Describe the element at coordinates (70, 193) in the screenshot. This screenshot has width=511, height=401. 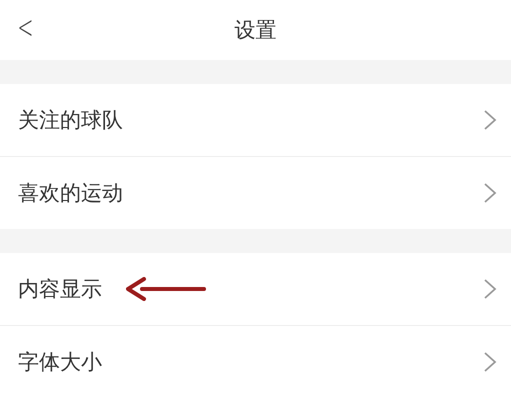
I see `row-label: 喜欢的运动` at that location.